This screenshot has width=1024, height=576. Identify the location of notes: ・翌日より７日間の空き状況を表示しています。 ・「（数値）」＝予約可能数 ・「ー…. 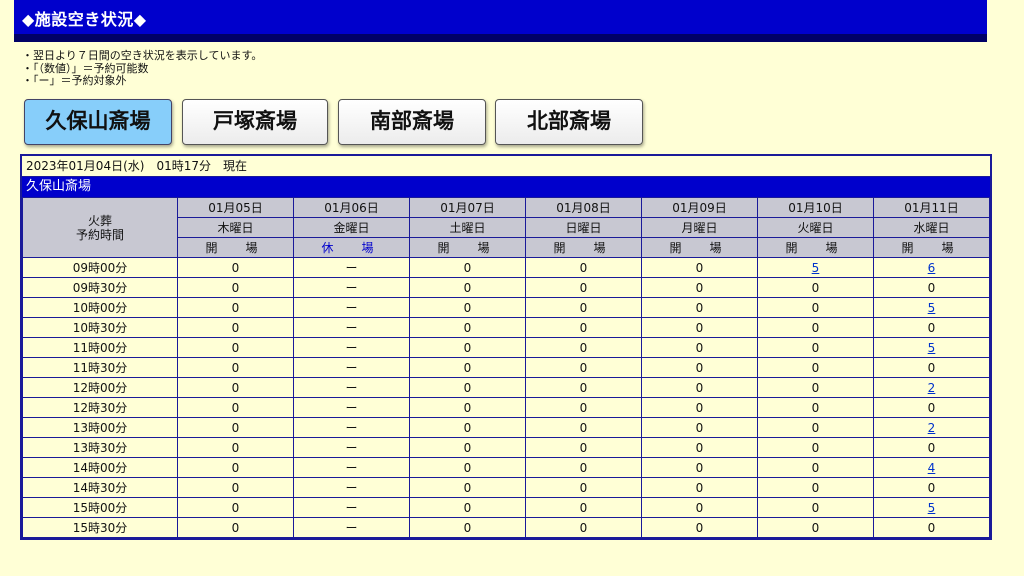
(142, 68).